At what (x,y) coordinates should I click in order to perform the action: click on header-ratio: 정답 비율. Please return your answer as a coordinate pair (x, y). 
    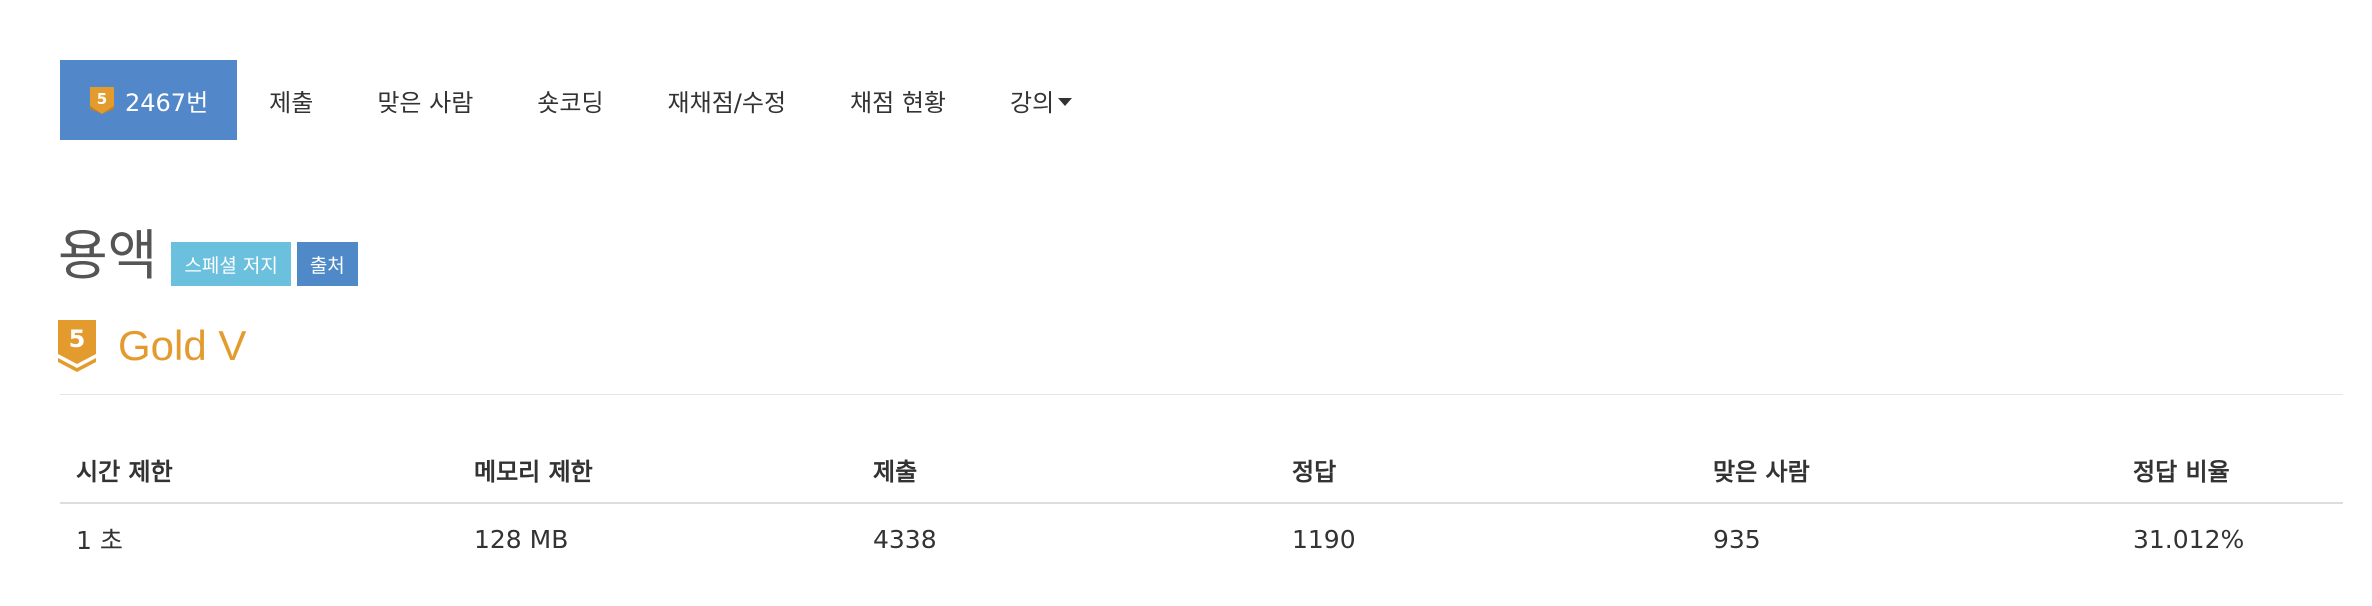
    Looking at the image, I should click on (2230, 470).